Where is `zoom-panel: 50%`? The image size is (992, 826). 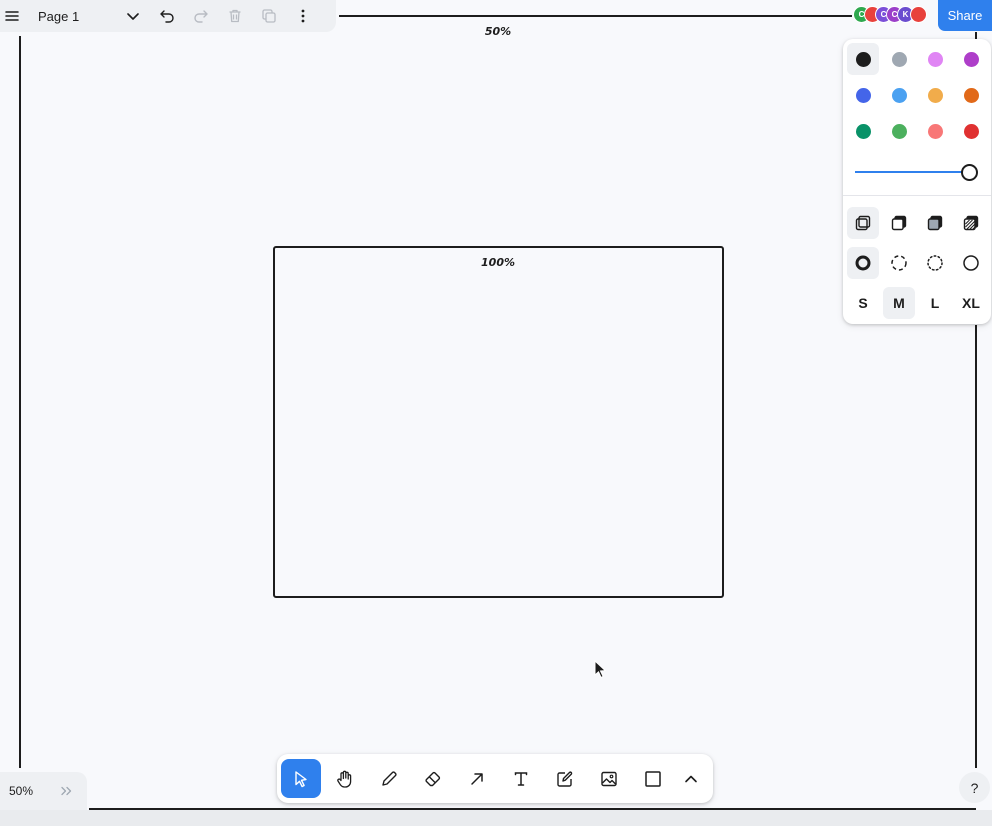 zoom-panel: 50% is located at coordinates (43, 791).